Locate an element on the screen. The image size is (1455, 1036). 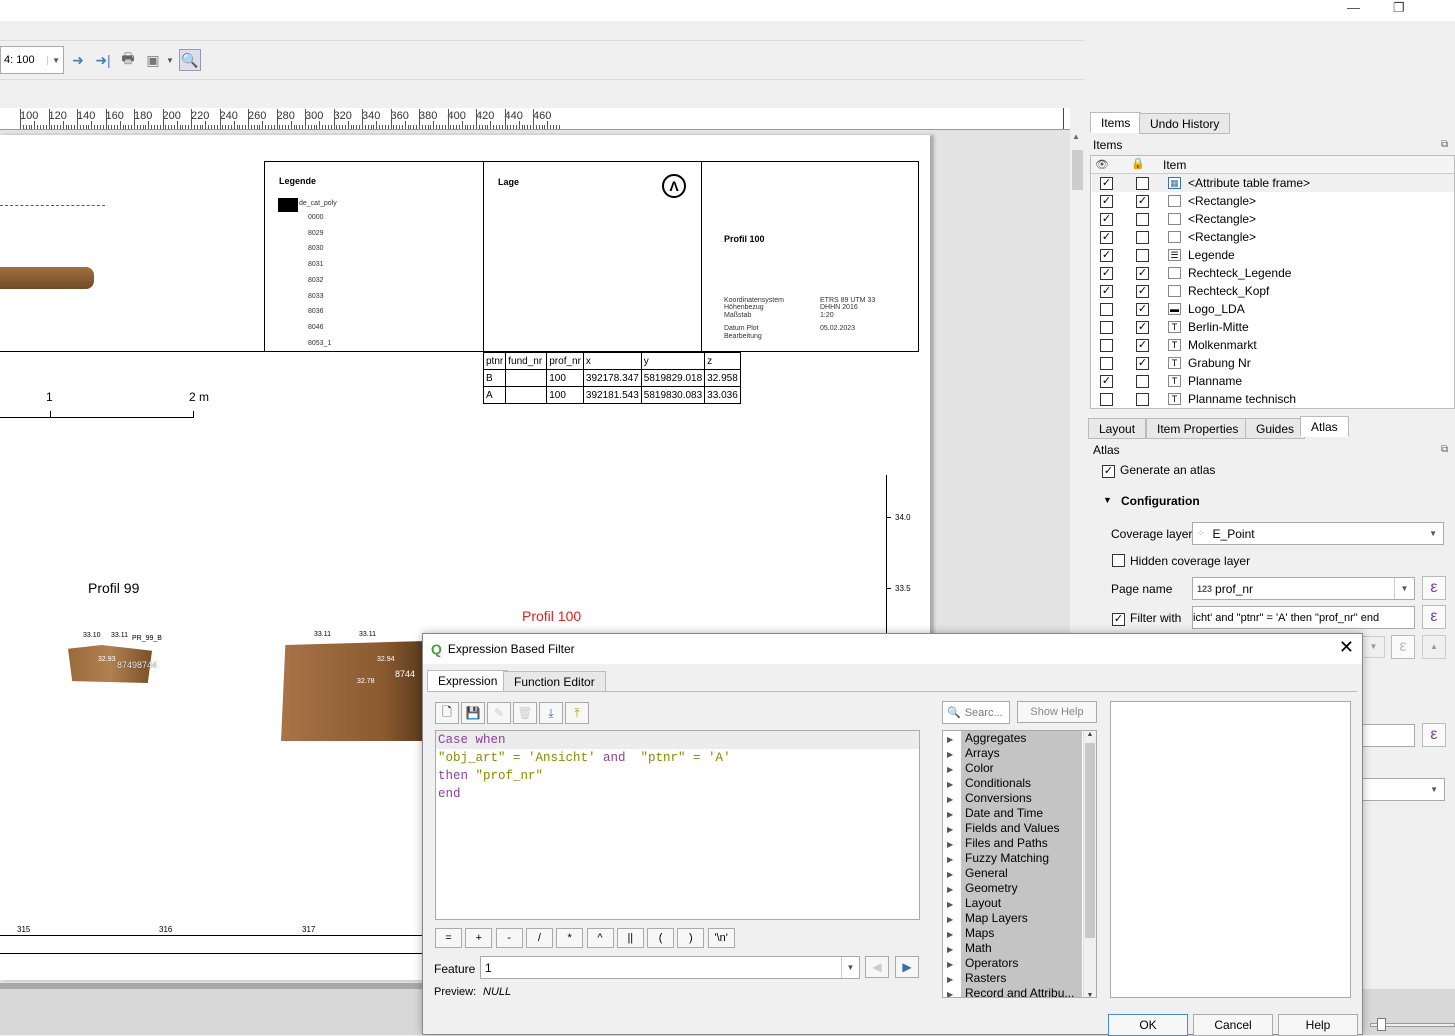
operator-button: * is located at coordinates (570, 938).